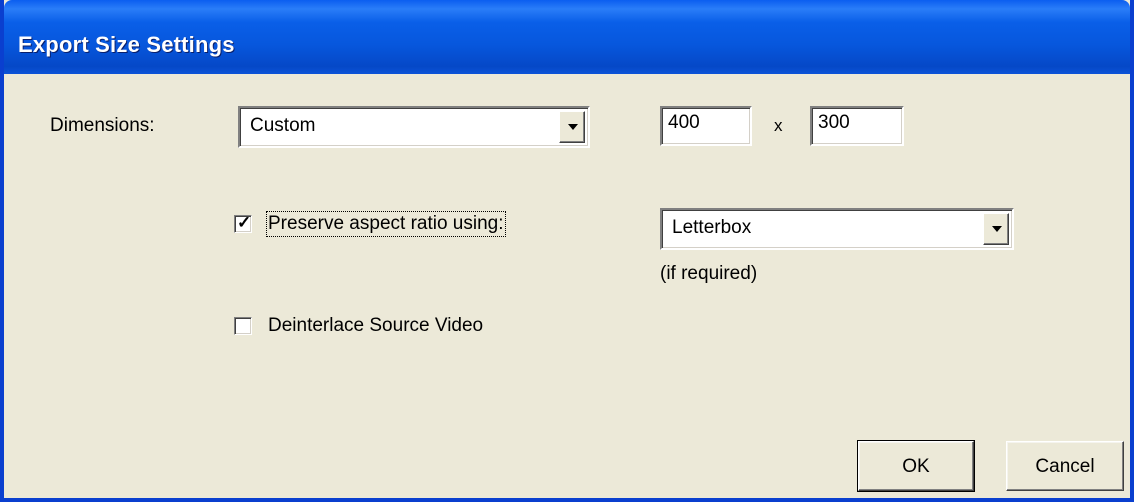  I want to click on aspect-method-dropdown: Letterbox, so click(837, 229).